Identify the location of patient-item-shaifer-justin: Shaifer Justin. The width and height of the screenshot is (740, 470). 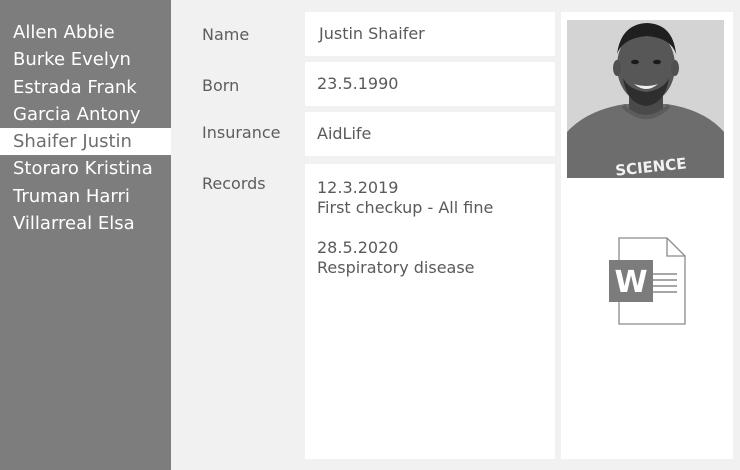
(85, 142).